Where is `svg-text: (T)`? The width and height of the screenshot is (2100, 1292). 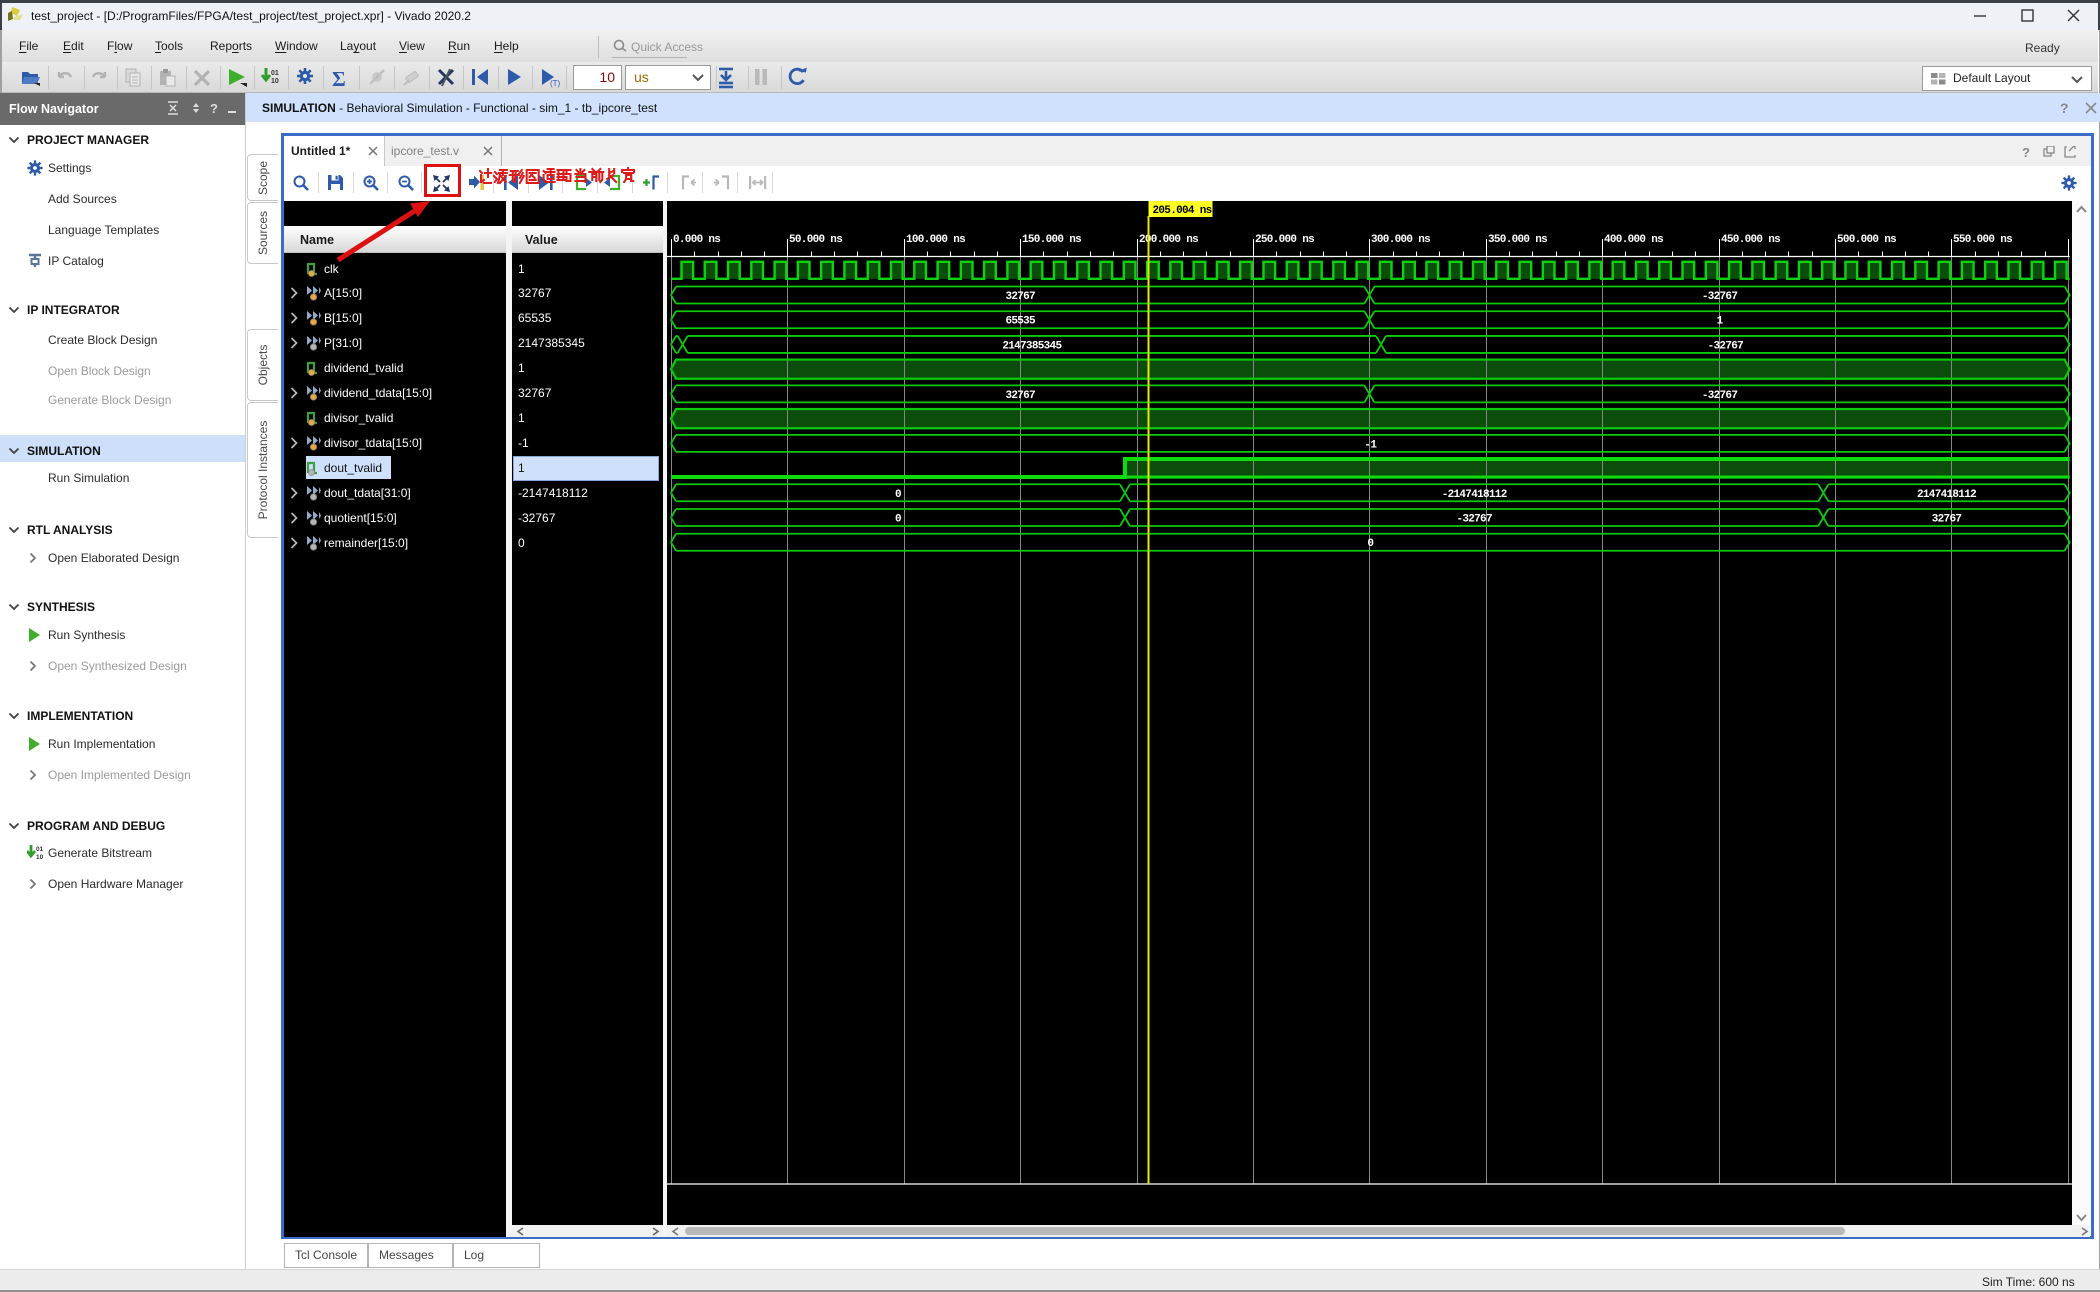 svg-text: (T) is located at coordinates (555, 83).